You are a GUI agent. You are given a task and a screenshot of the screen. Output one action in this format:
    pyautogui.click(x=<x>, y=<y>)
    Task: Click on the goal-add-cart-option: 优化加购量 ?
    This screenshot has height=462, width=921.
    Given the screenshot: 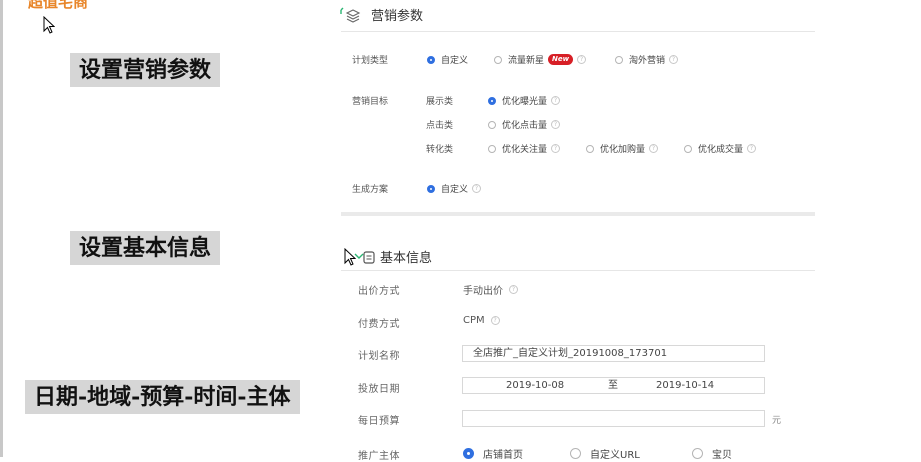 What is the action you would take?
    pyautogui.click(x=622, y=148)
    